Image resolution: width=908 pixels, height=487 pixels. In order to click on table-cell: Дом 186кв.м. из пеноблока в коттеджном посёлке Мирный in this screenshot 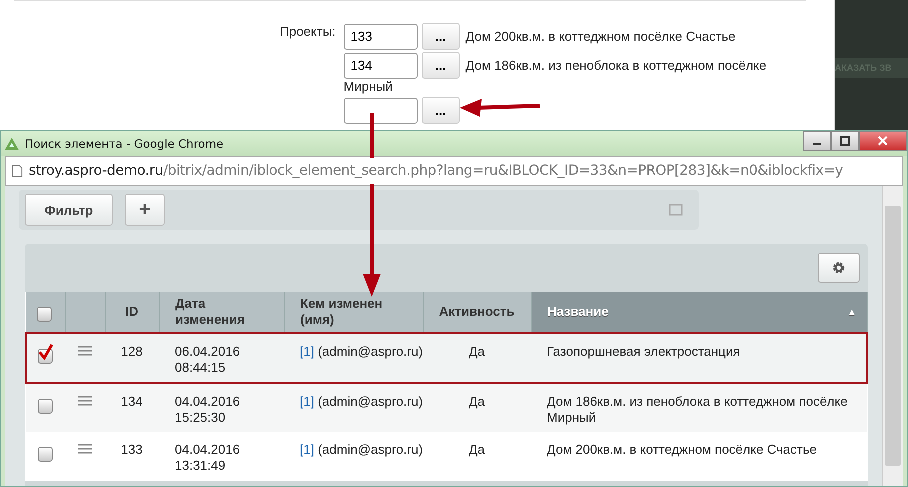, I will do `click(697, 409)`.